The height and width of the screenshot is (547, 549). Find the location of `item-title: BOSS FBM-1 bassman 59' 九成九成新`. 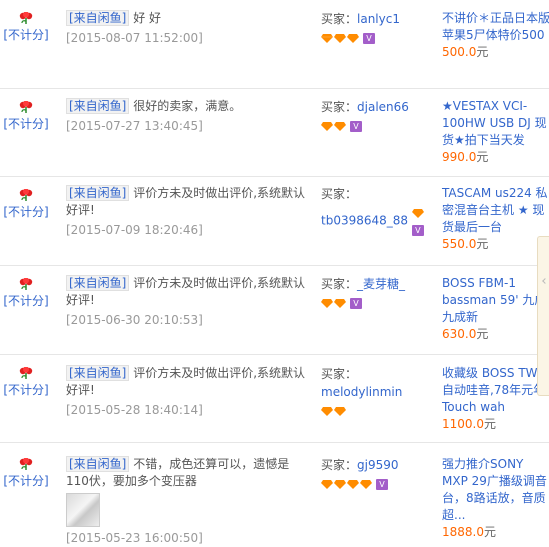

item-title: BOSS FBM-1 bassman 59' 九成九成新 is located at coordinates (495, 300).